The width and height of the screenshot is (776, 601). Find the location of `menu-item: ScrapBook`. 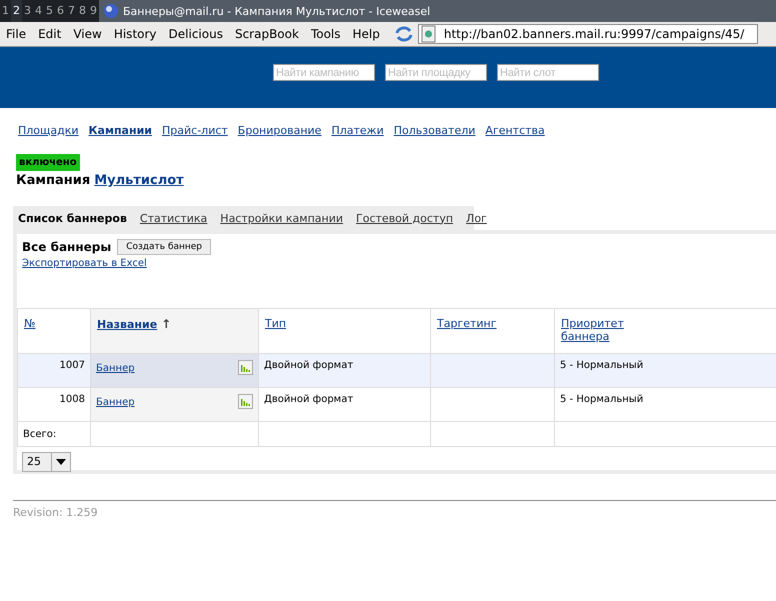

menu-item: ScrapBook is located at coordinates (266, 34).